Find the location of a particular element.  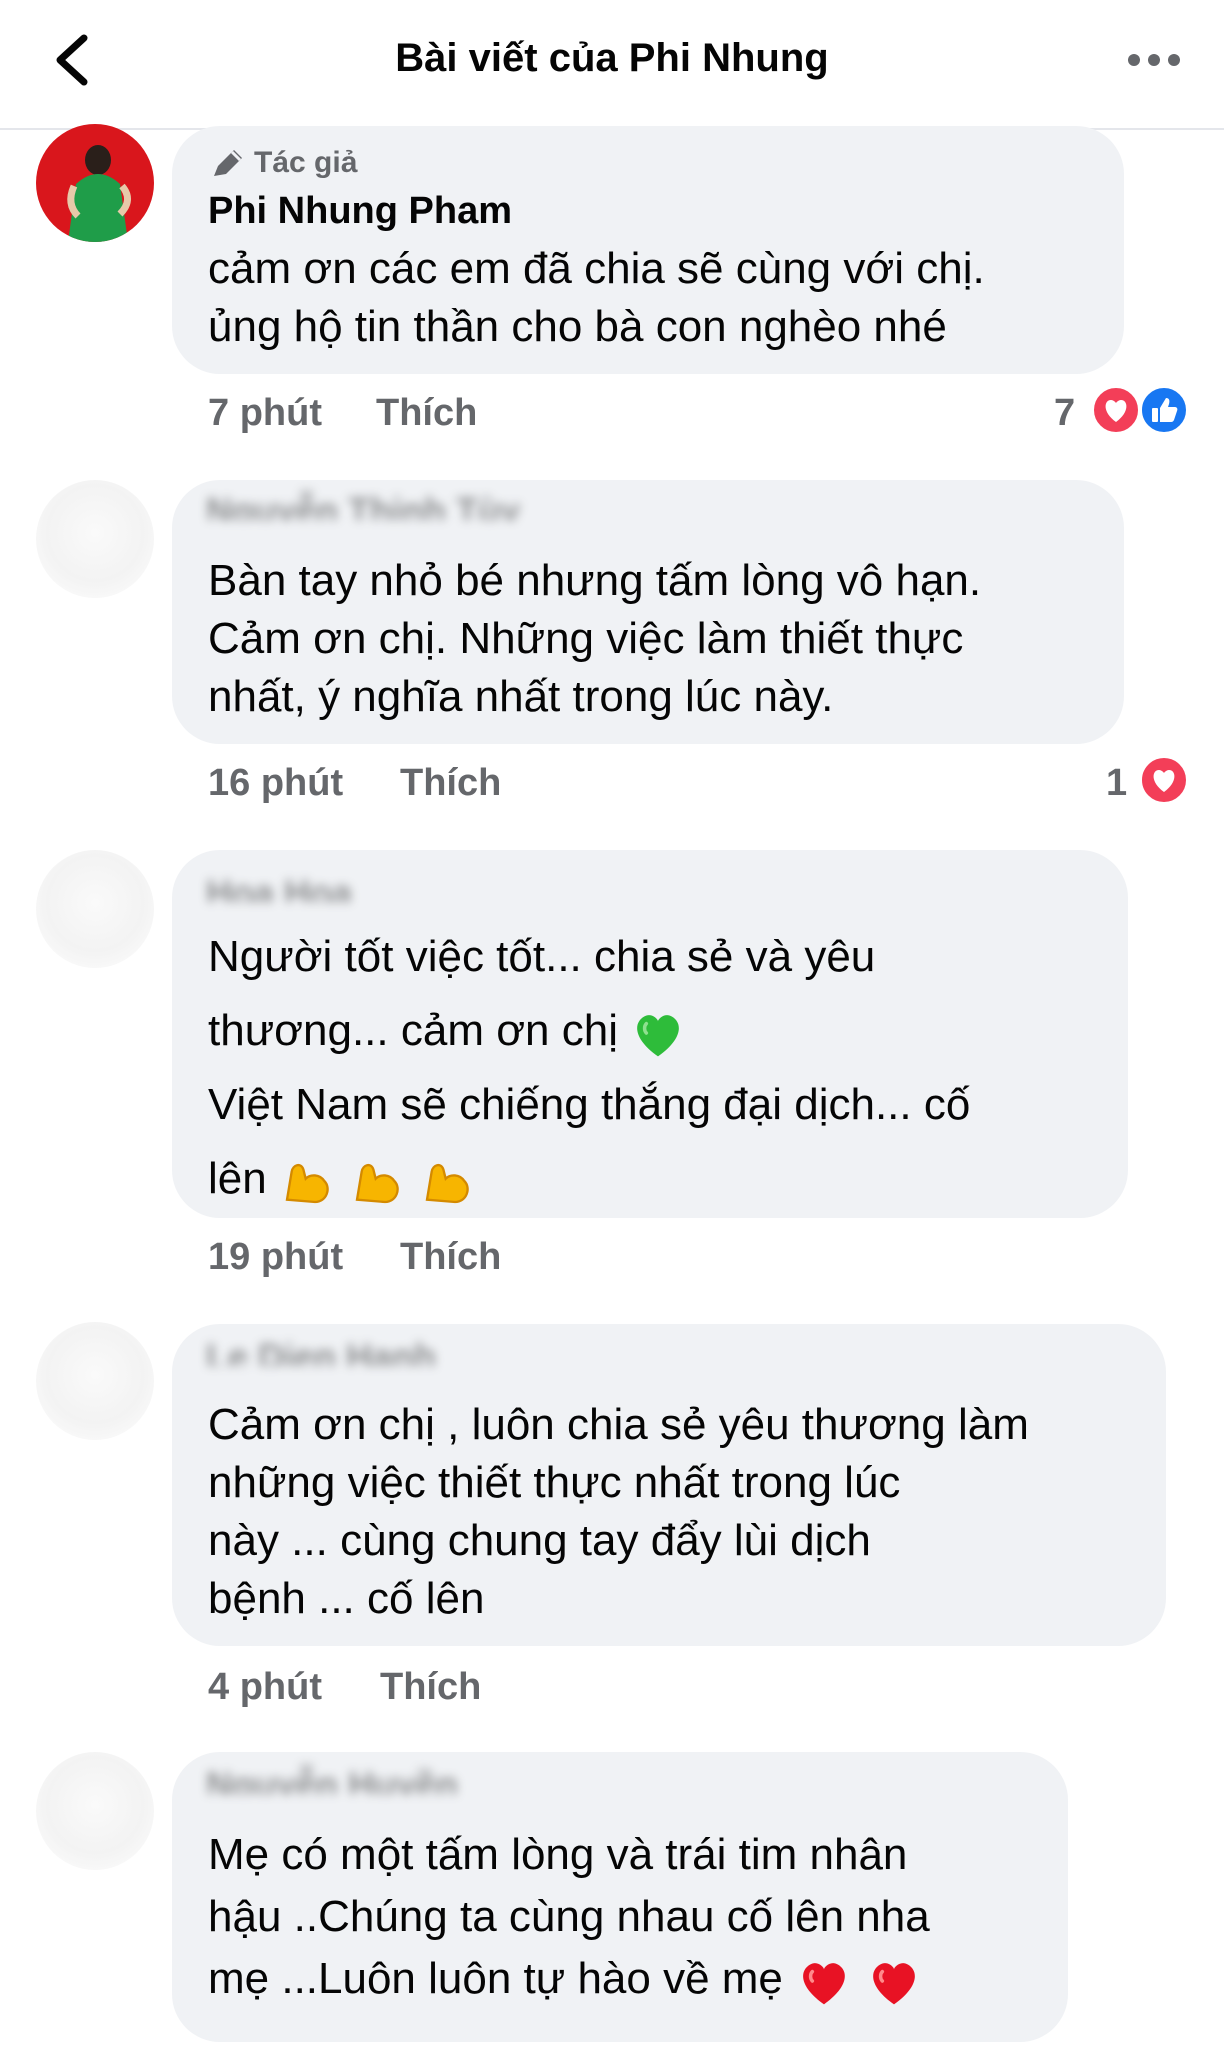

comment-line-text: thương... cảm ơn chị is located at coordinates (413, 1030).